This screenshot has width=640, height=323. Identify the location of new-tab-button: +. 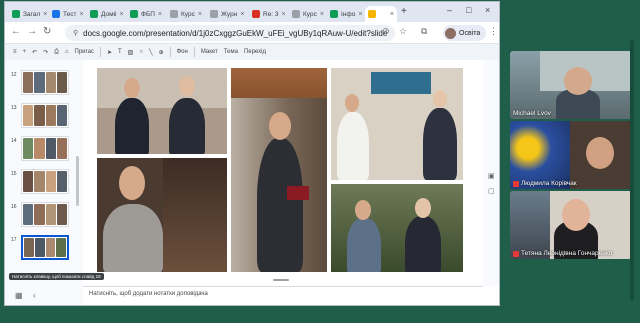
(404, 11).